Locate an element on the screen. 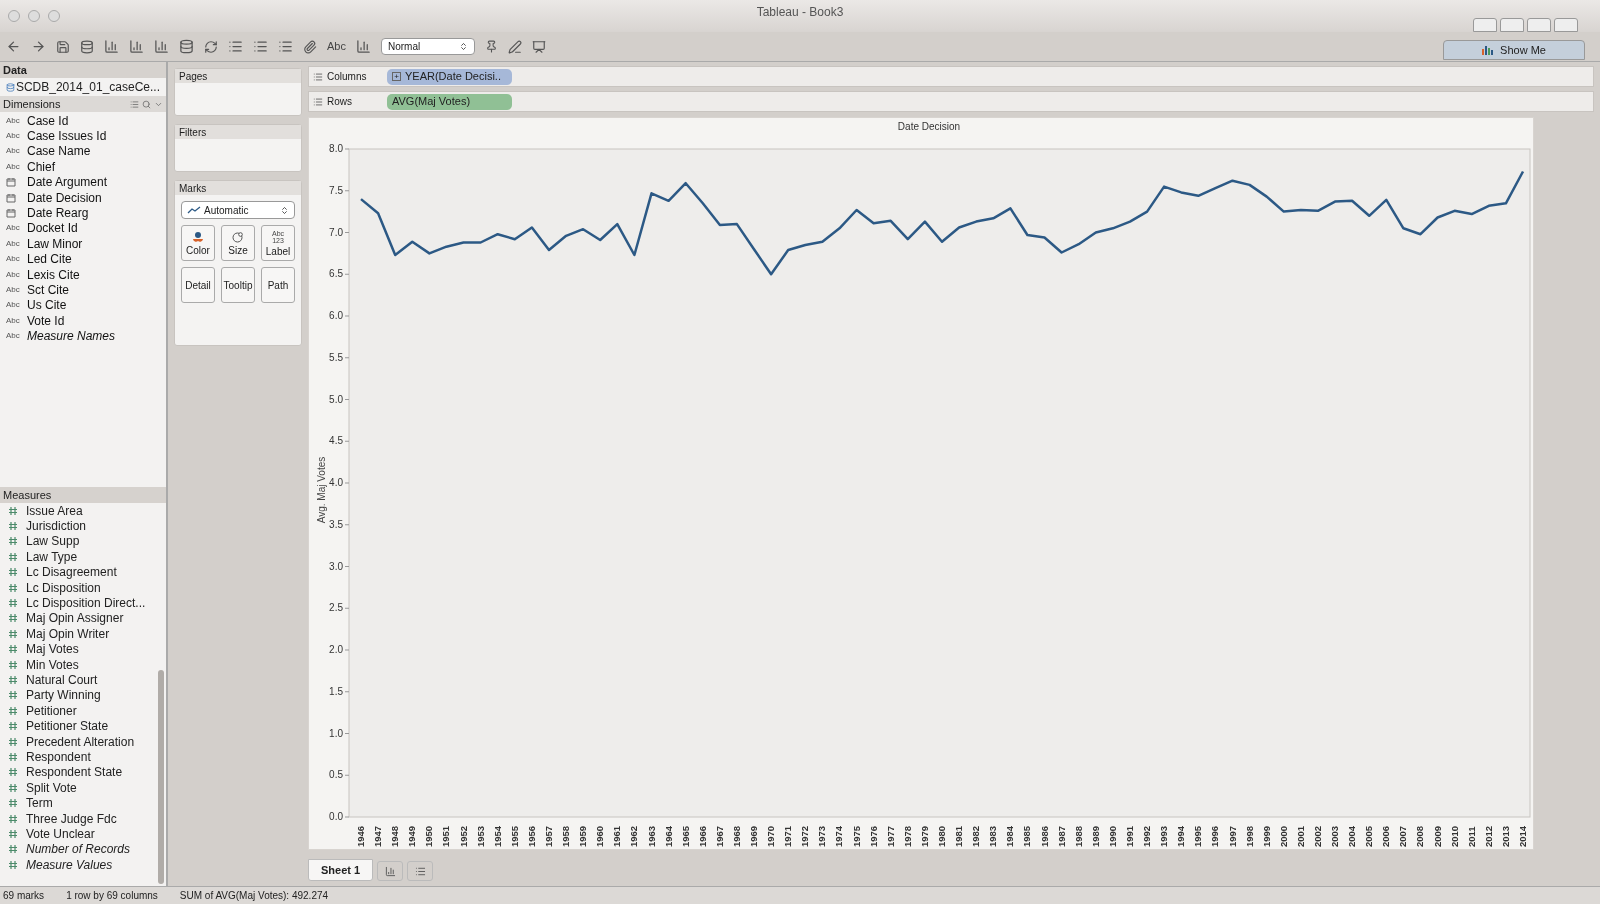 This screenshot has height=904, width=1600. new-worksheet-icon is located at coordinates (390, 871).